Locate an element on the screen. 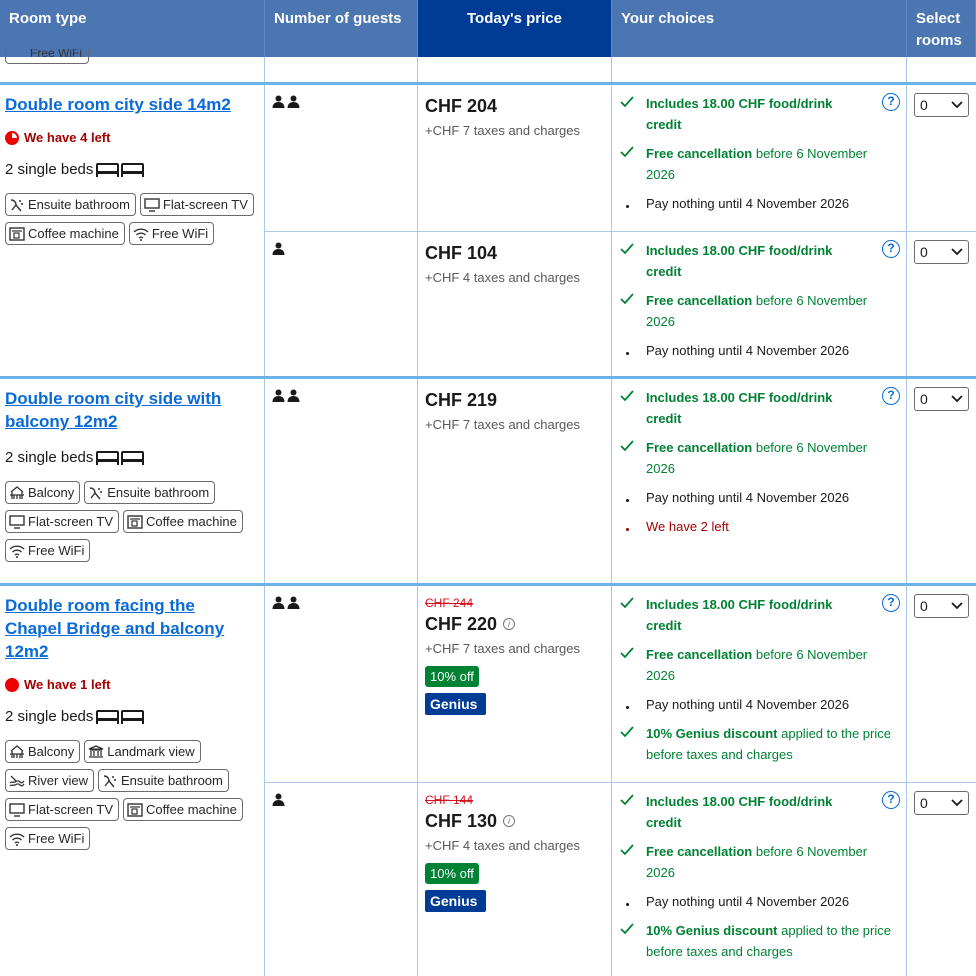 The width and height of the screenshot is (976, 976). room-name-link: Double room city side 14m2 is located at coordinates (132, 104).